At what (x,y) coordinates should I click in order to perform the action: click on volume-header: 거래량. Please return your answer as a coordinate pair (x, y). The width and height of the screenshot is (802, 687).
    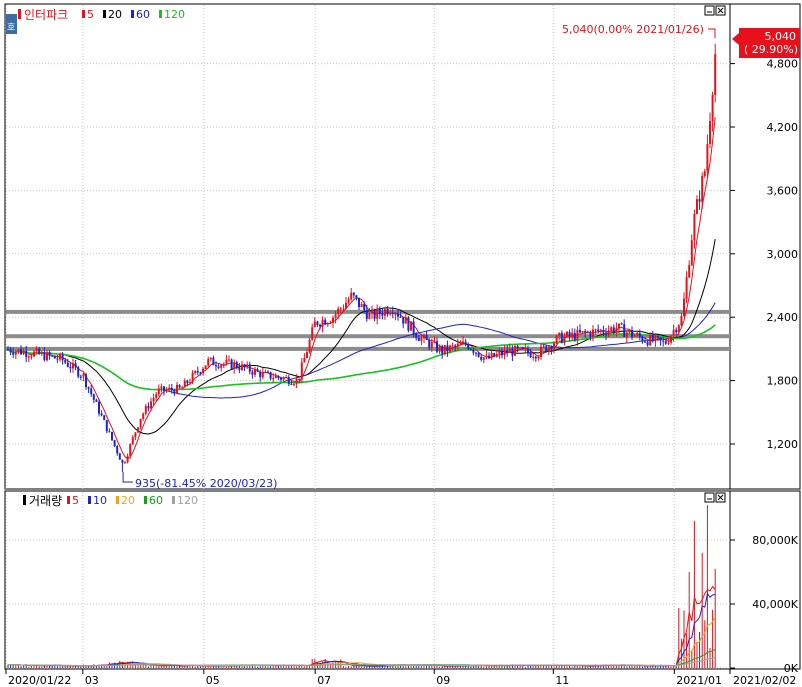
    Looking at the image, I should click on (42, 501).